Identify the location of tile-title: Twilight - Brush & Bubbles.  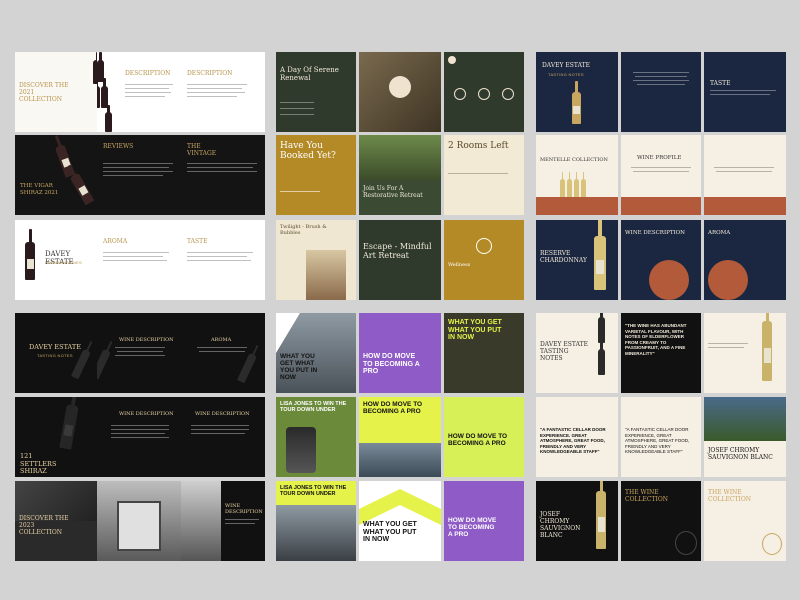
(303, 230).